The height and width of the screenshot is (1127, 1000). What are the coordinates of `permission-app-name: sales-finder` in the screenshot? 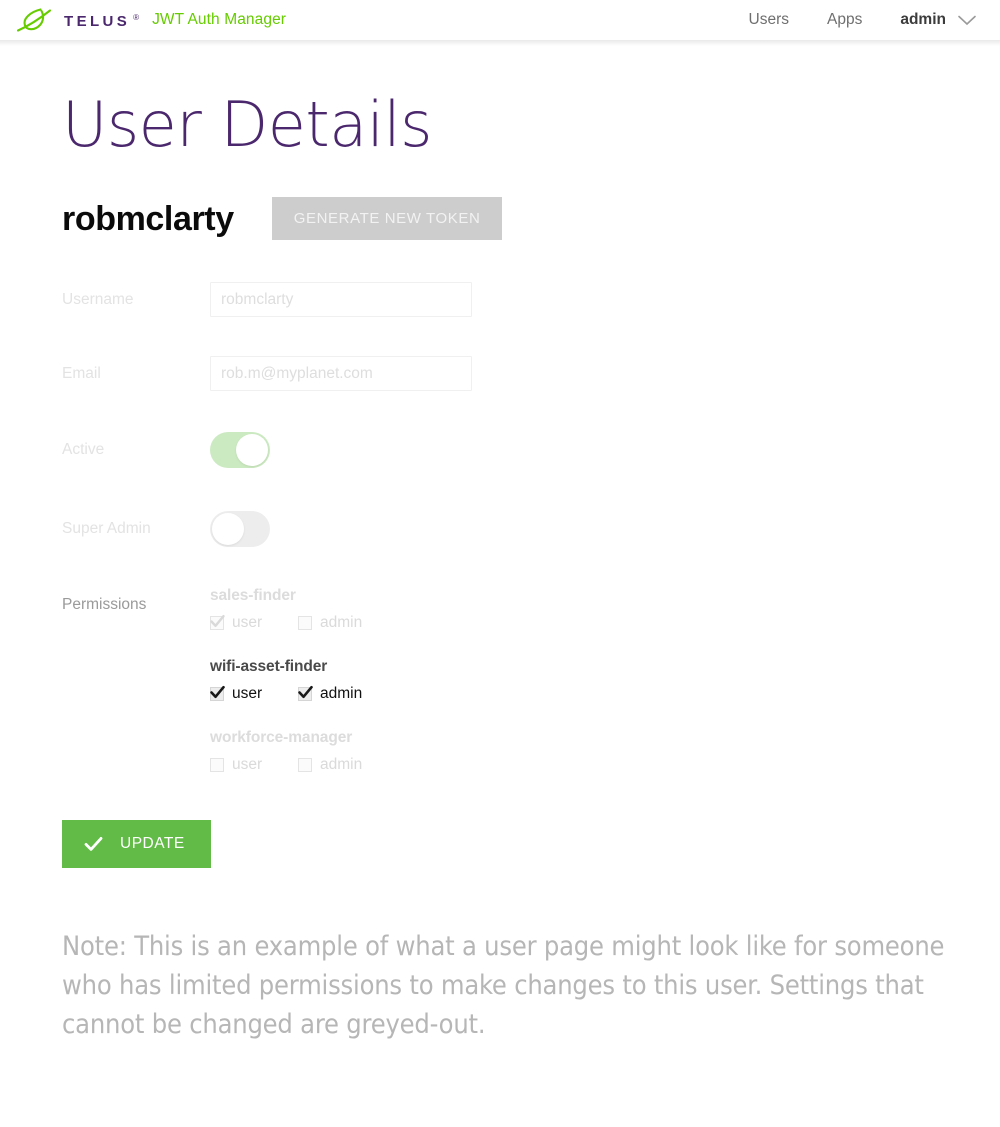 It's located at (253, 596).